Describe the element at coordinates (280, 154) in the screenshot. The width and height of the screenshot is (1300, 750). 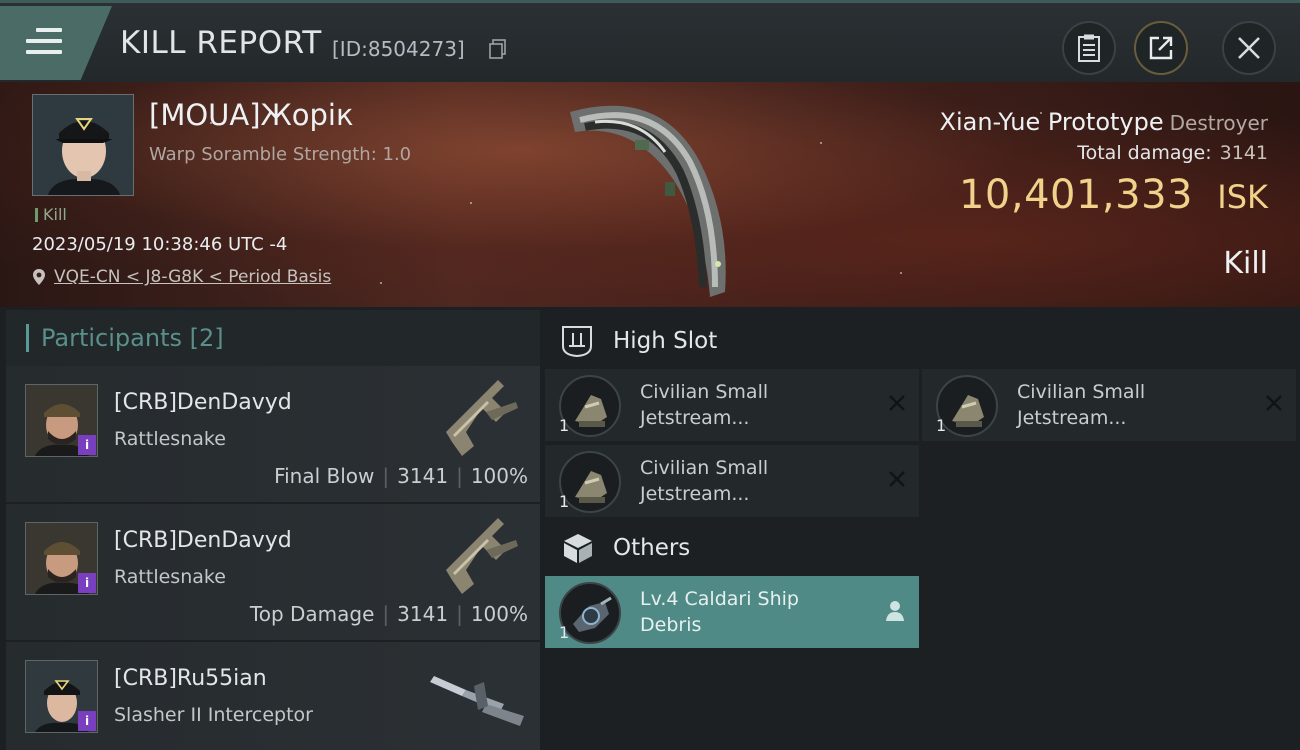
I see `victim-detail: Warp Soramble Strength: 1.0` at that location.